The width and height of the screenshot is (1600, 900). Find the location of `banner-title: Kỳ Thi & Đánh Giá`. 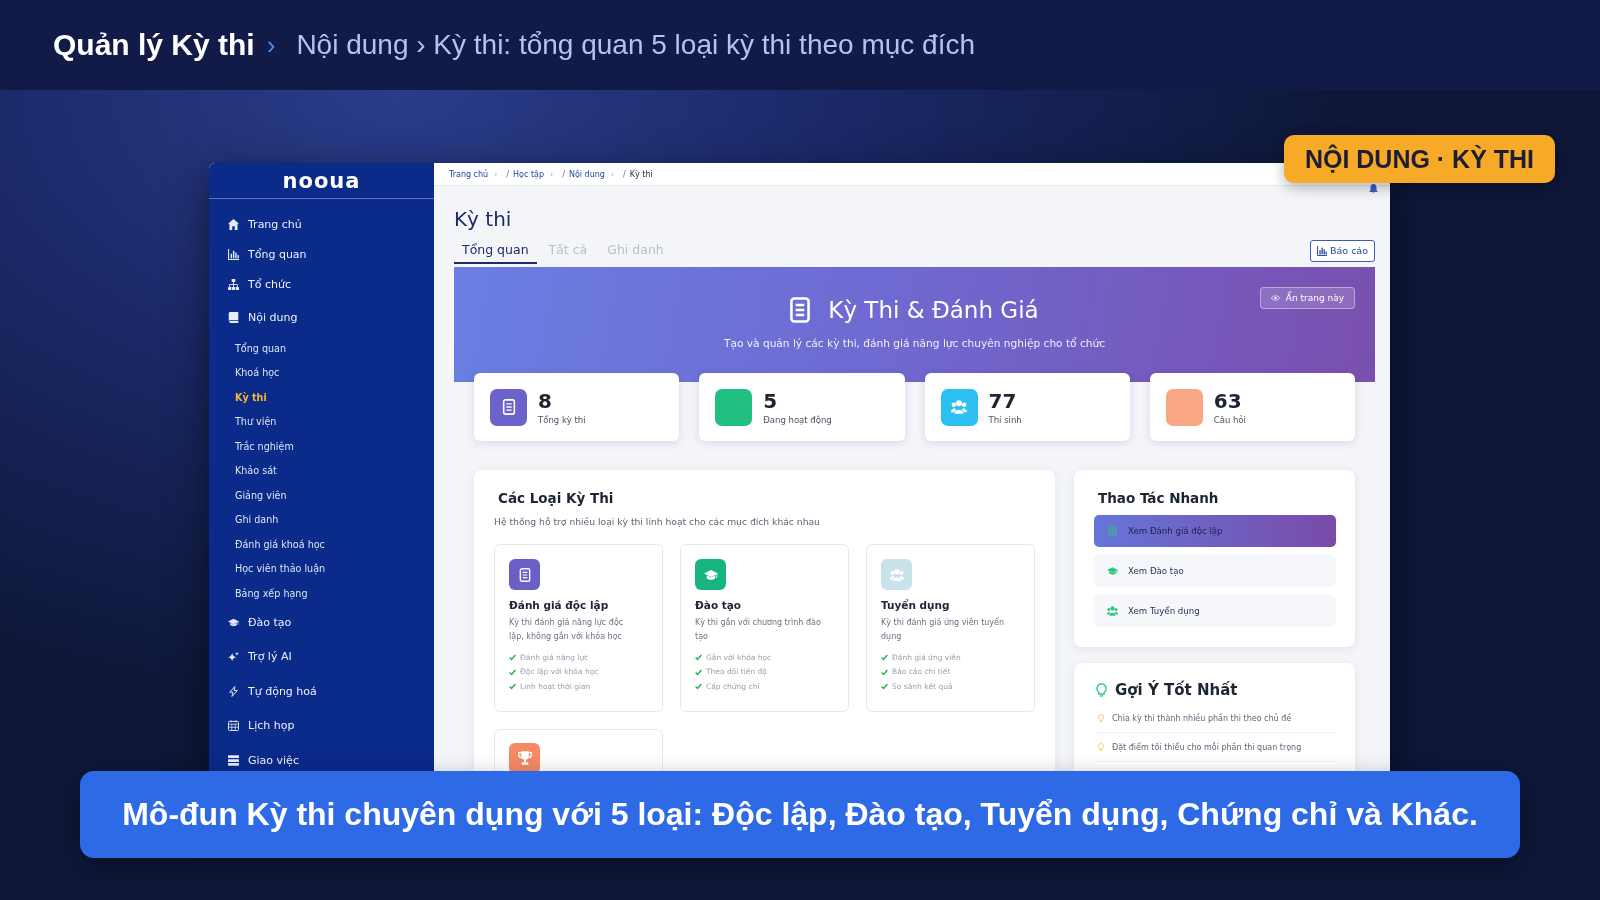

banner-title: Kỳ Thi & Đánh Giá is located at coordinates (933, 310).